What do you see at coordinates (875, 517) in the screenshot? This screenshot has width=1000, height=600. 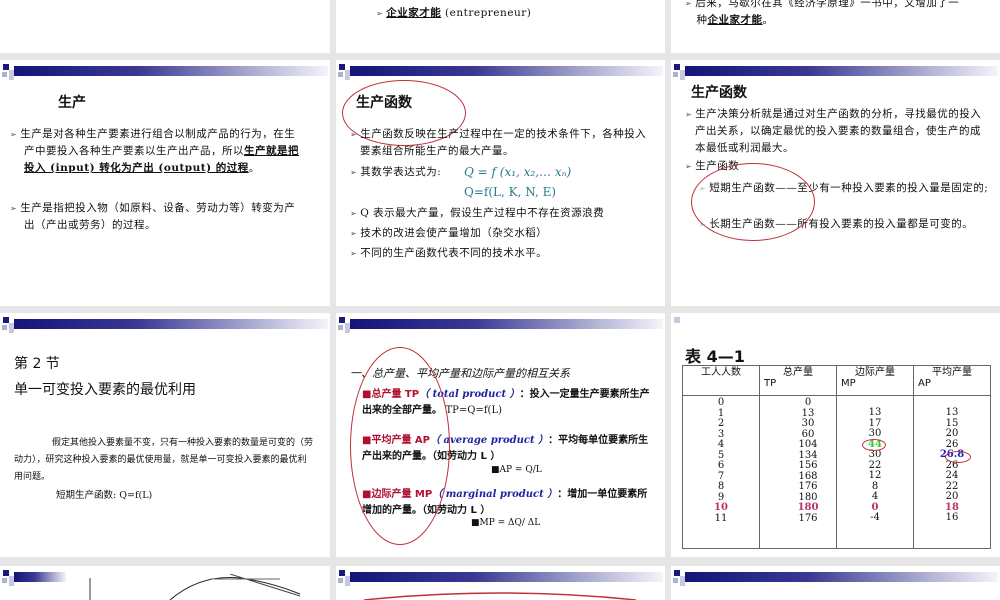 I see `mp-cell: -4` at bounding box center [875, 517].